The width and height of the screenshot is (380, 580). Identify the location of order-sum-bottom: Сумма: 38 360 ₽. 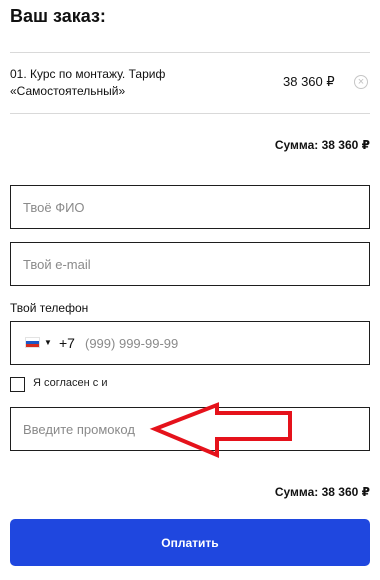
(322, 492).